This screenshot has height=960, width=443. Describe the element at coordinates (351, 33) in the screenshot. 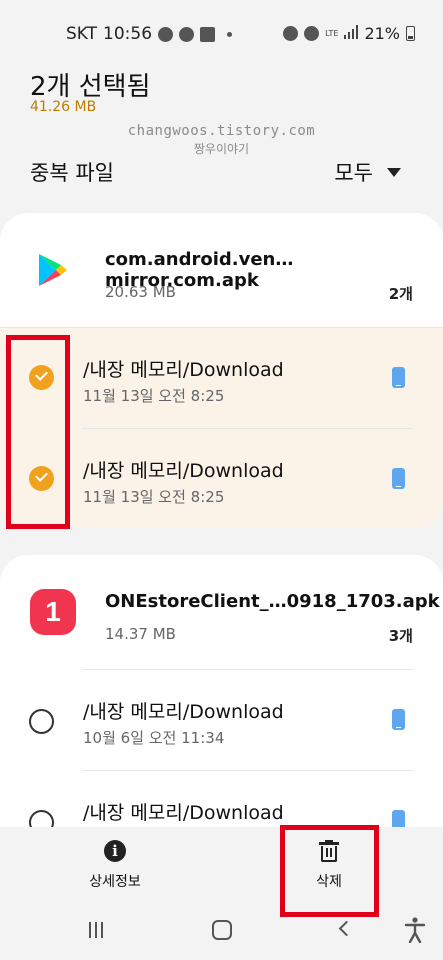

I see `signal-icon` at that location.